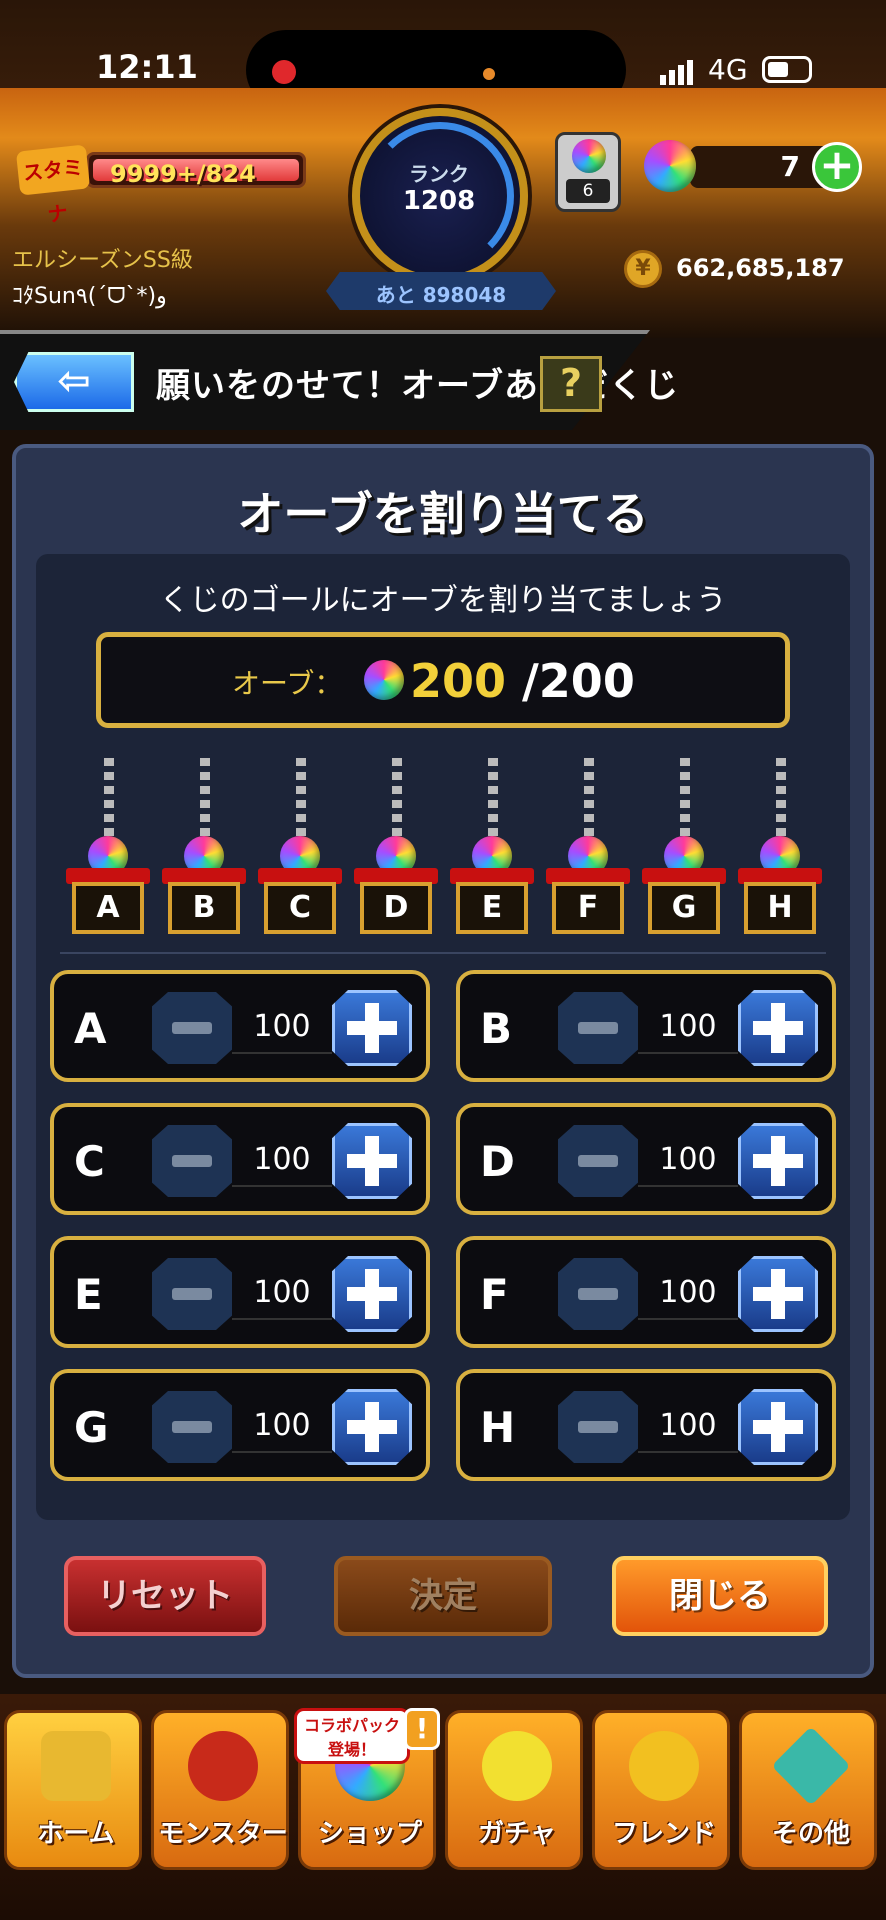  I want to click on back-button: ⇦, so click(74, 382).